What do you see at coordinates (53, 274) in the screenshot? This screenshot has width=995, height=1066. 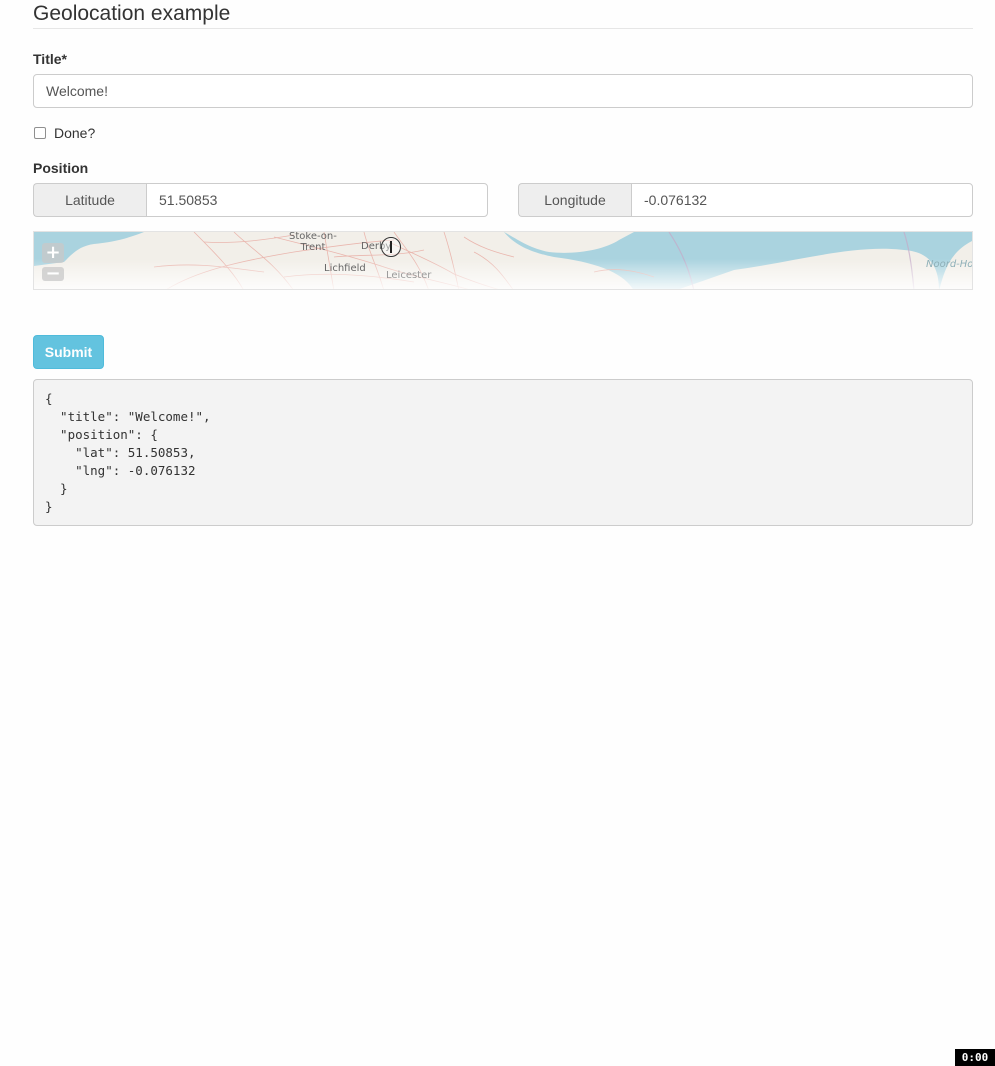 I see `zoom-out-button: −` at bounding box center [53, 274].